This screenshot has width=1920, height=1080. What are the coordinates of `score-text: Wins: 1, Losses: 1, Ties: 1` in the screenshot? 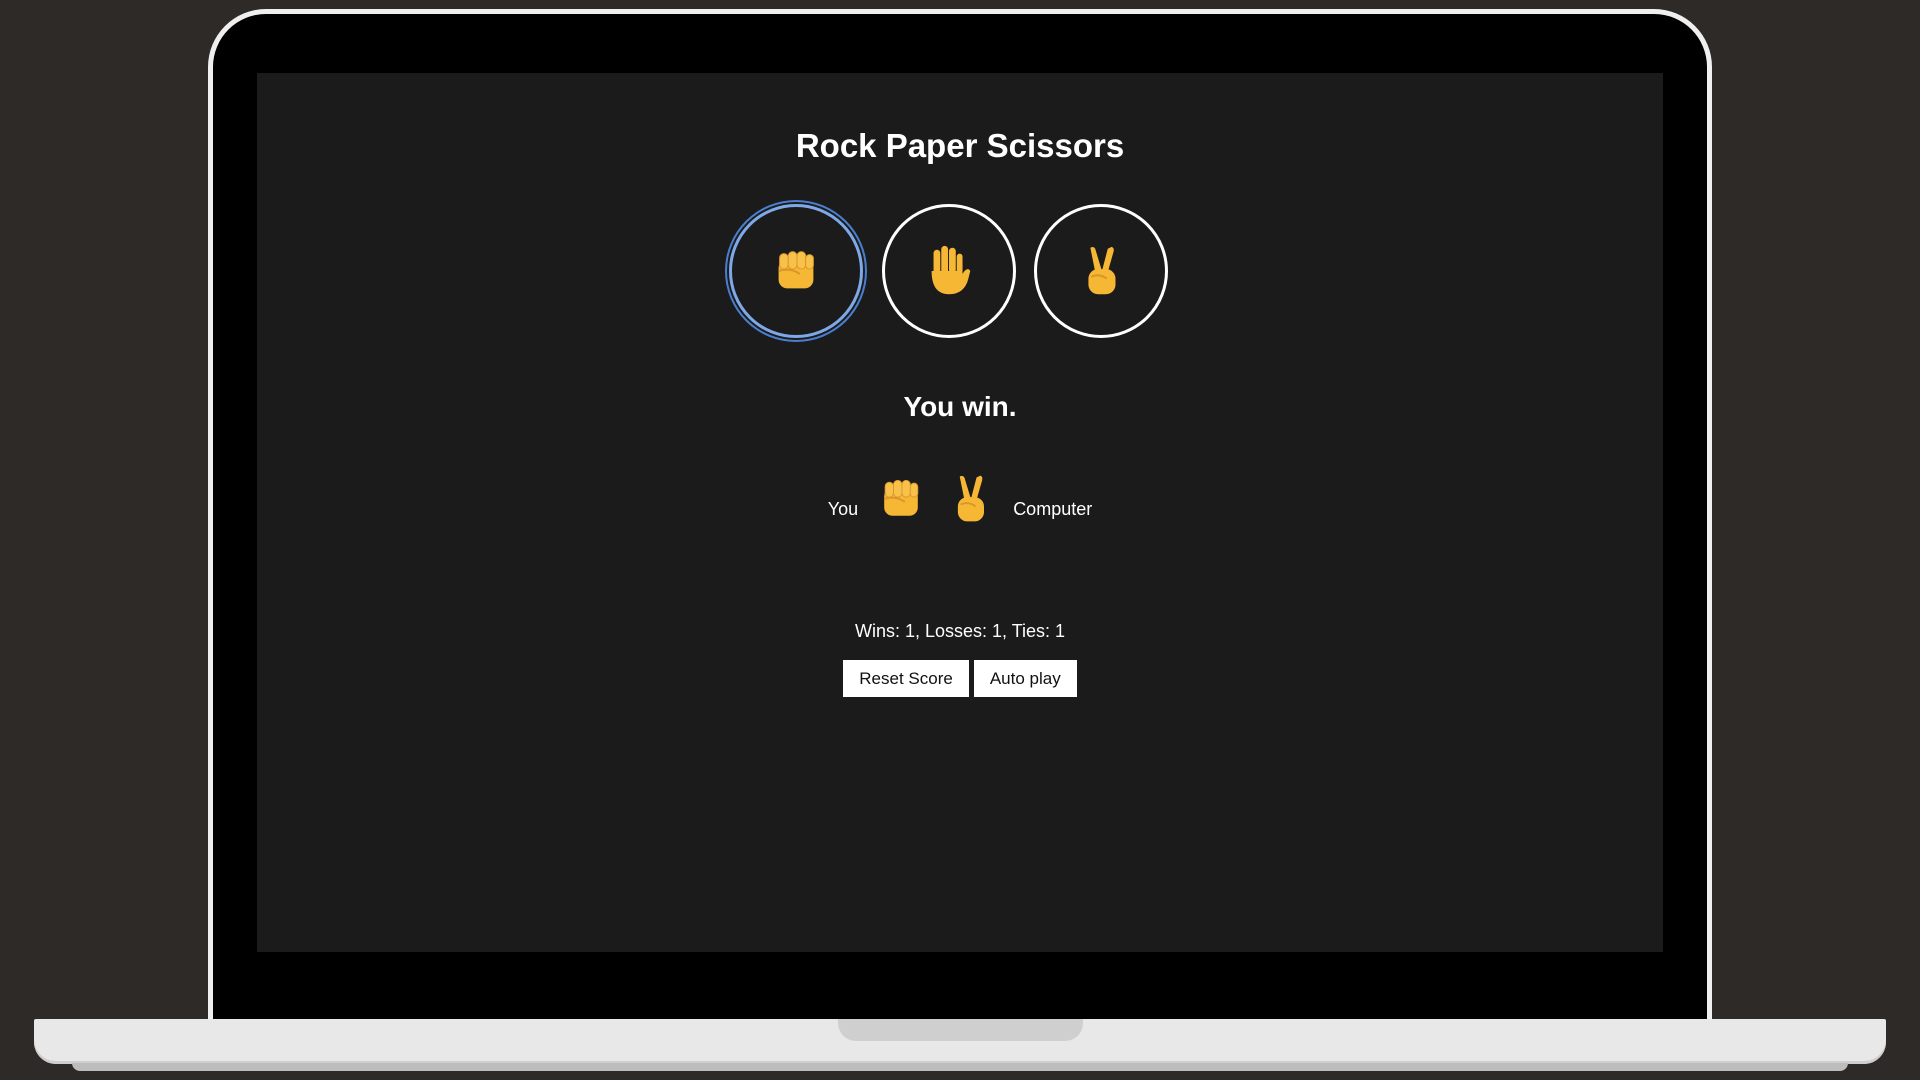 It's located at (960, 631).